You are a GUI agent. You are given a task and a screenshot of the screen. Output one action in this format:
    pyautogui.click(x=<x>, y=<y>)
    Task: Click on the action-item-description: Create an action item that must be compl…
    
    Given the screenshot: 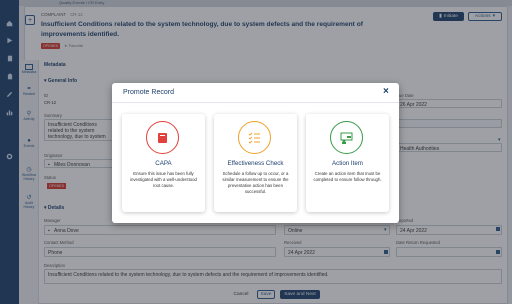 What is the action you would take?
    pyautogui.click(x=347, y=176)
    